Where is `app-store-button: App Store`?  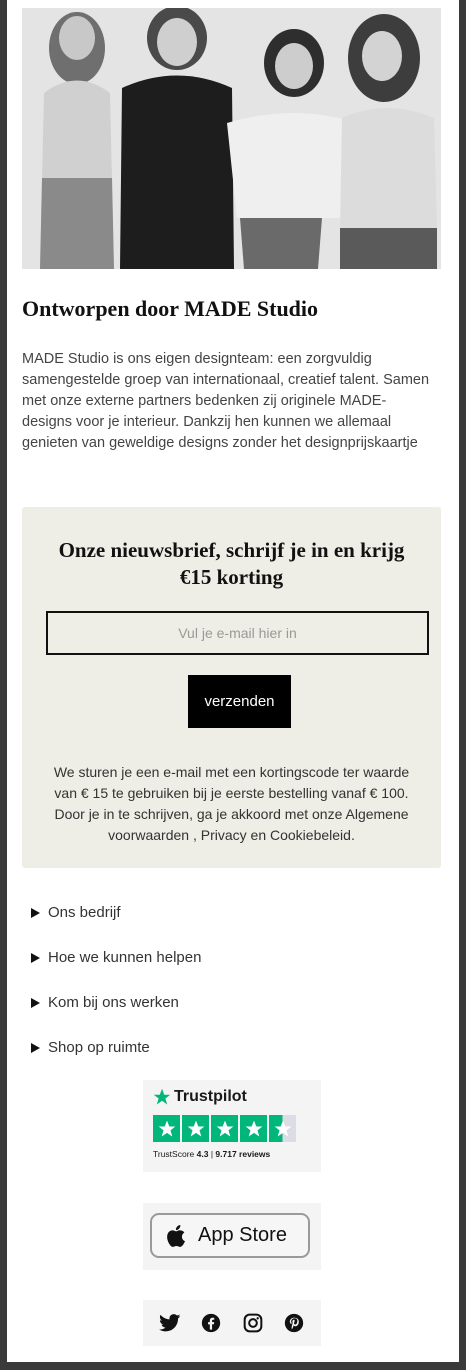 app-store-button: App Store is located at coordinates (230, 1235).